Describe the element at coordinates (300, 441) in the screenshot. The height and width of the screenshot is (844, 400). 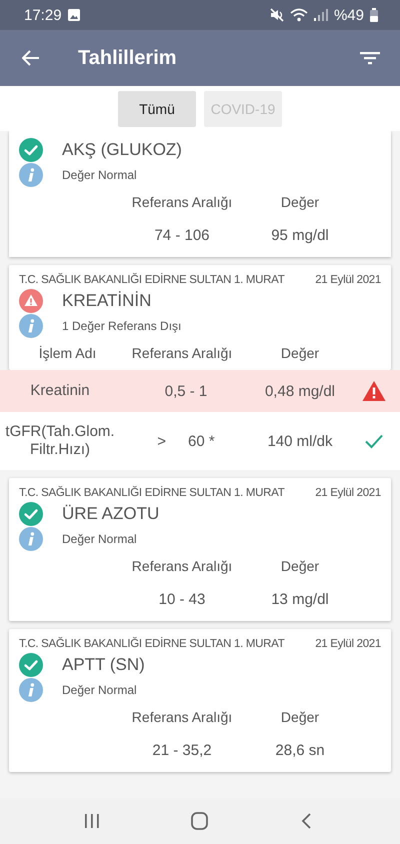
I see `result-value: 140 ml/dk` at that location.